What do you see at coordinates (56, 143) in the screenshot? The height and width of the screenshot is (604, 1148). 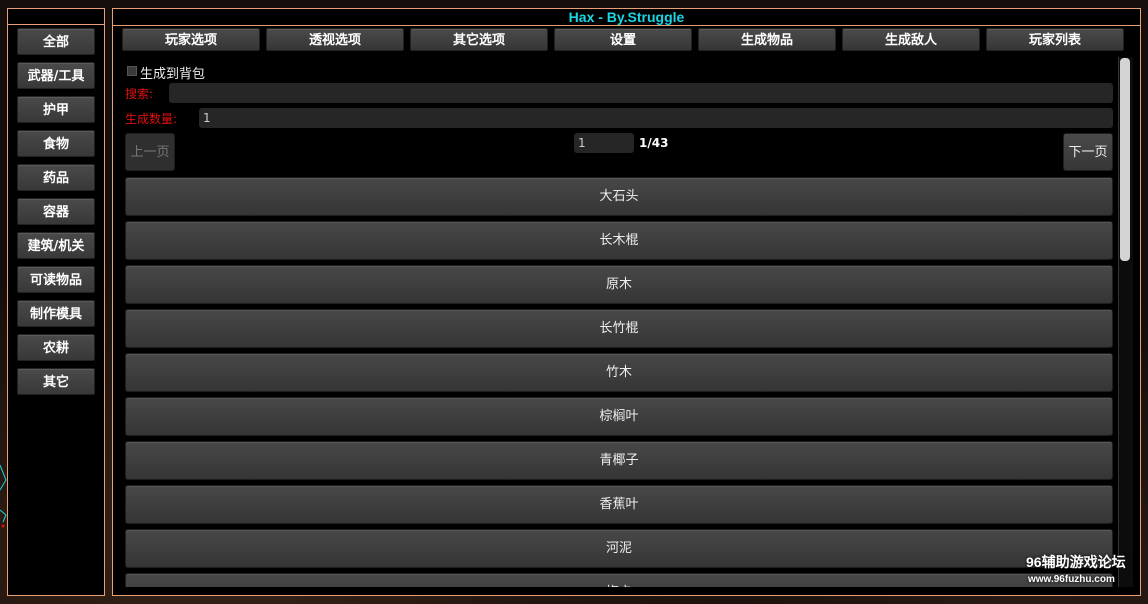 I see `category-button: 食物` at bounding box center [56, 143].